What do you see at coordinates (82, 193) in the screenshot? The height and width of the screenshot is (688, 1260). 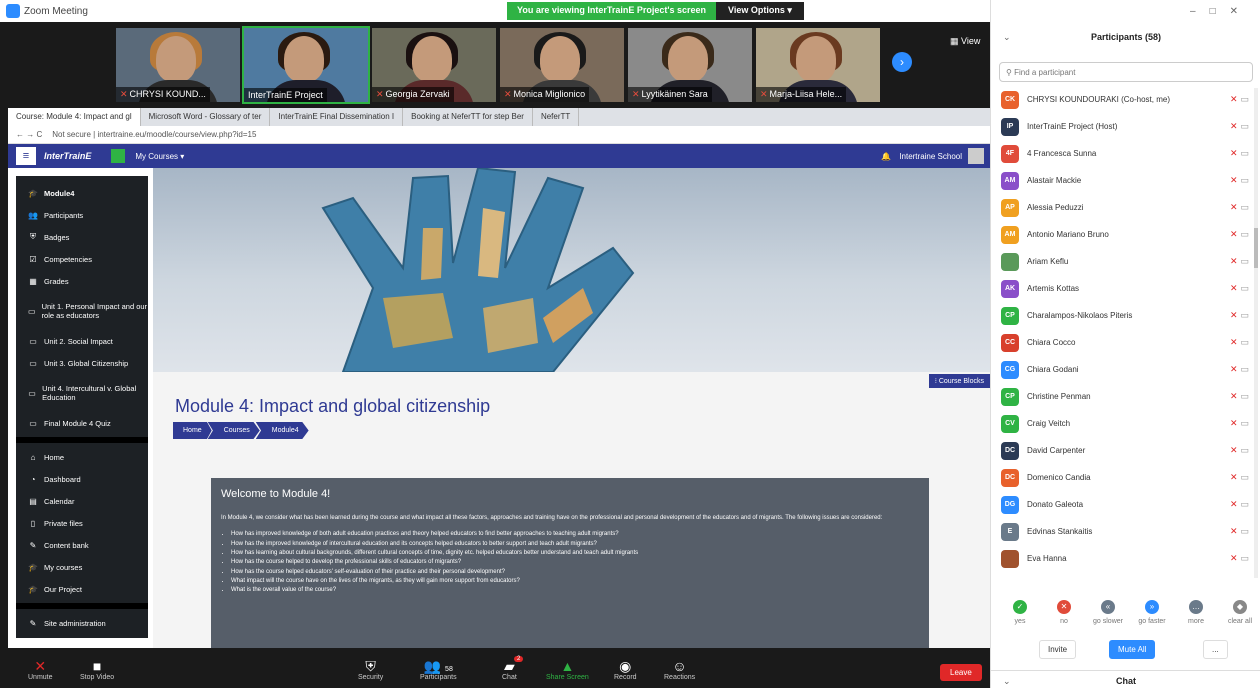 I see `sidebar-item: 🎓 Module4` at bounding box center [82, 193].